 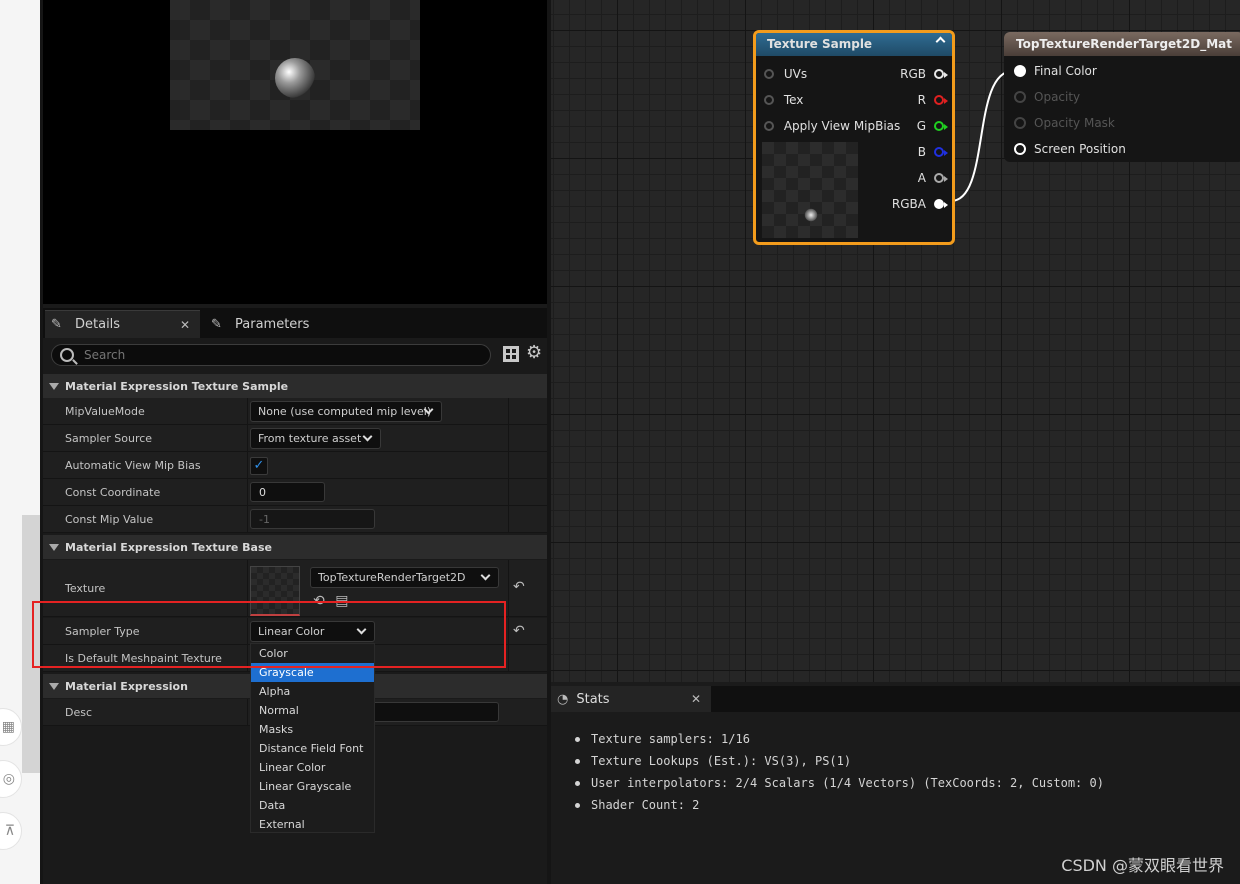 I want to click on output-pin-screen-position: Screen Position, so click(x=1070, y=149).